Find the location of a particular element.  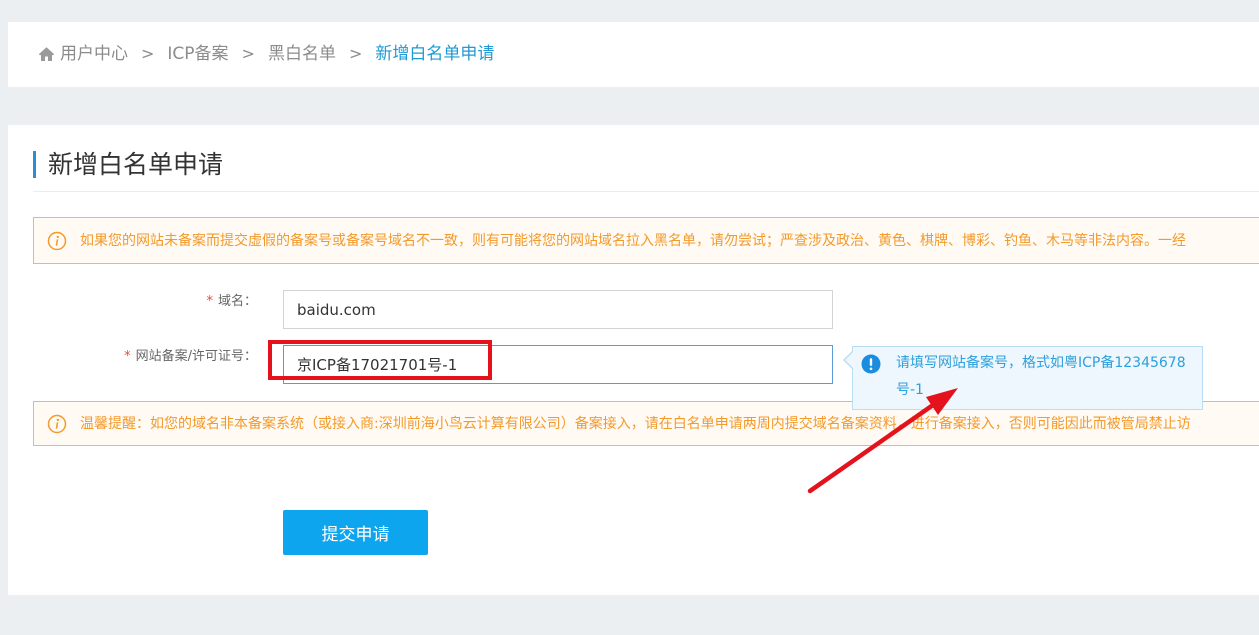

validation-tooltip: 请填写网站备案号，格式如粤ICP备12345678号-1 is located at coordinates (1023, 378).